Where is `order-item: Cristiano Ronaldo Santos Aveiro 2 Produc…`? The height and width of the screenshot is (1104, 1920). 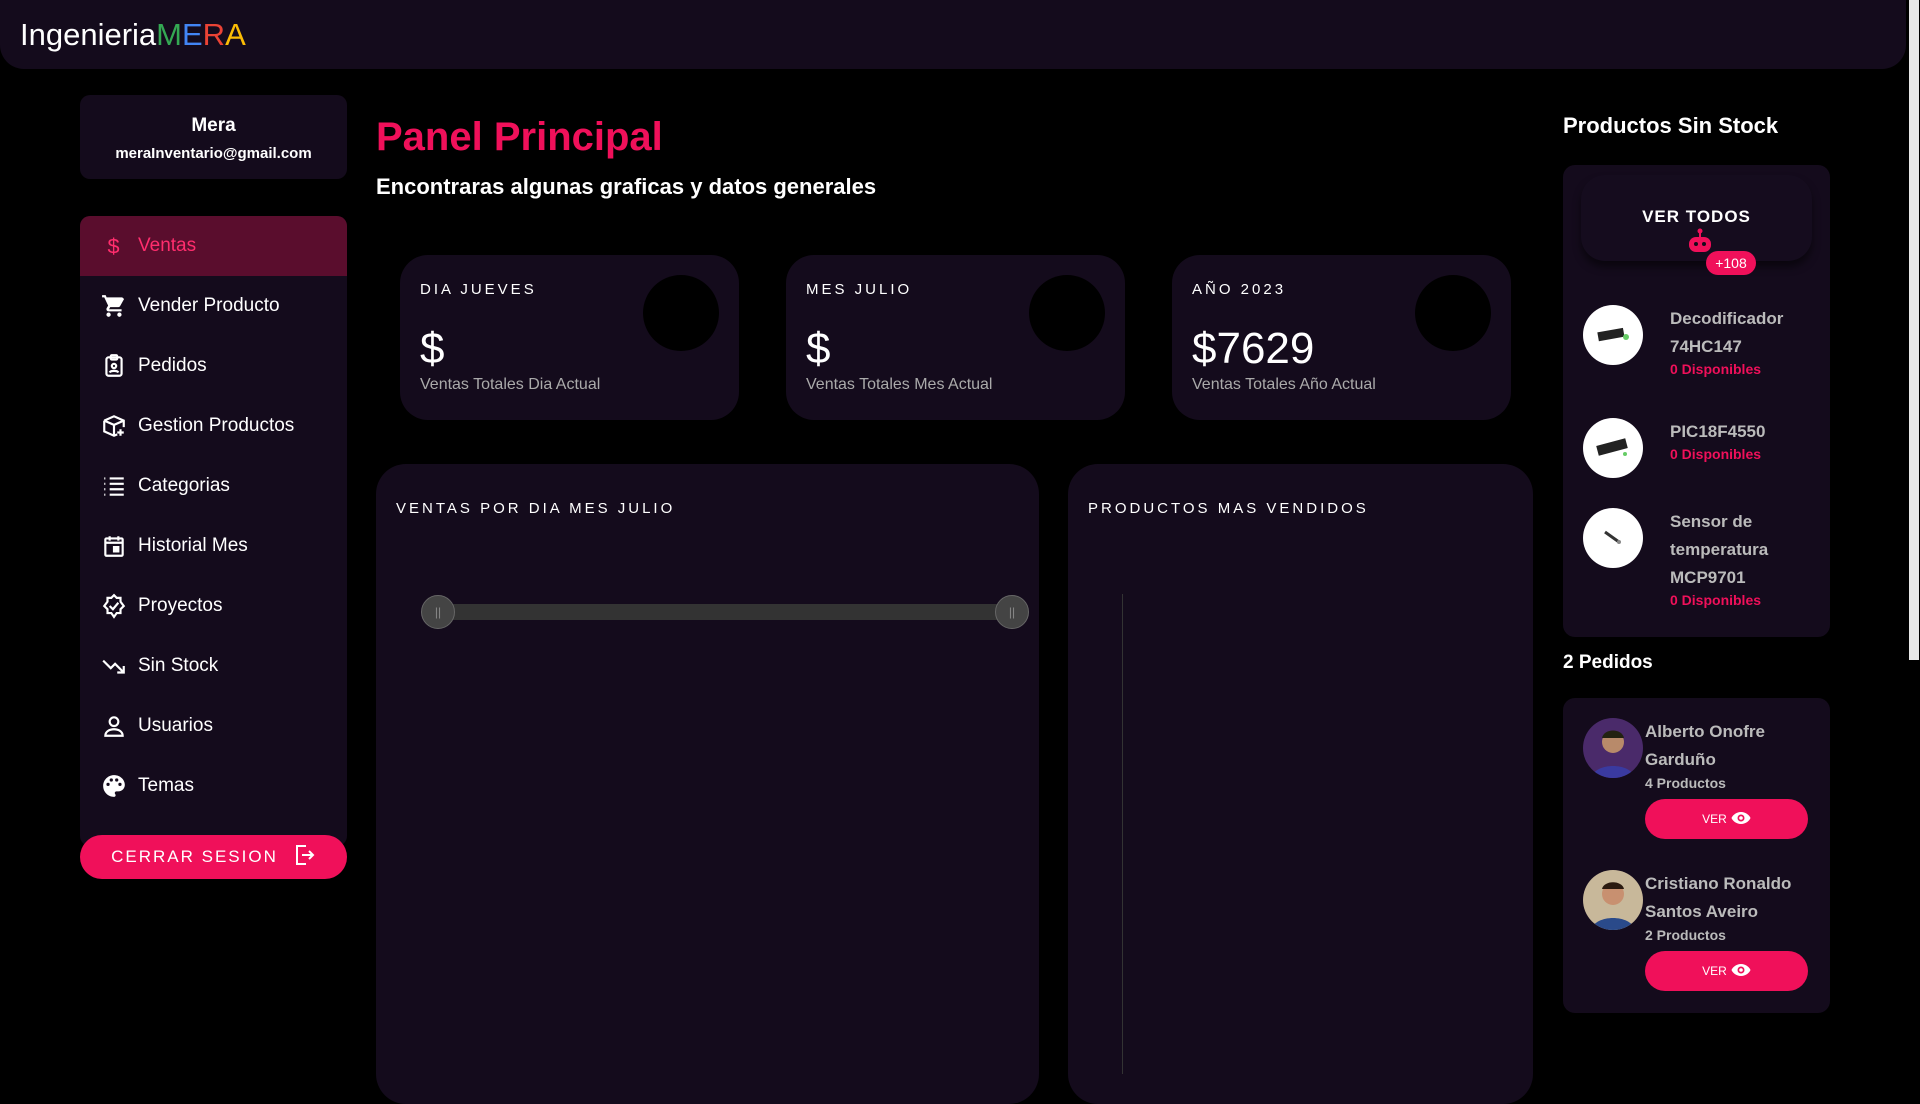 order-item: Cristiano Ronaldo Santos Aveiro 2 Produc… is located at coordinates (1698, 930).